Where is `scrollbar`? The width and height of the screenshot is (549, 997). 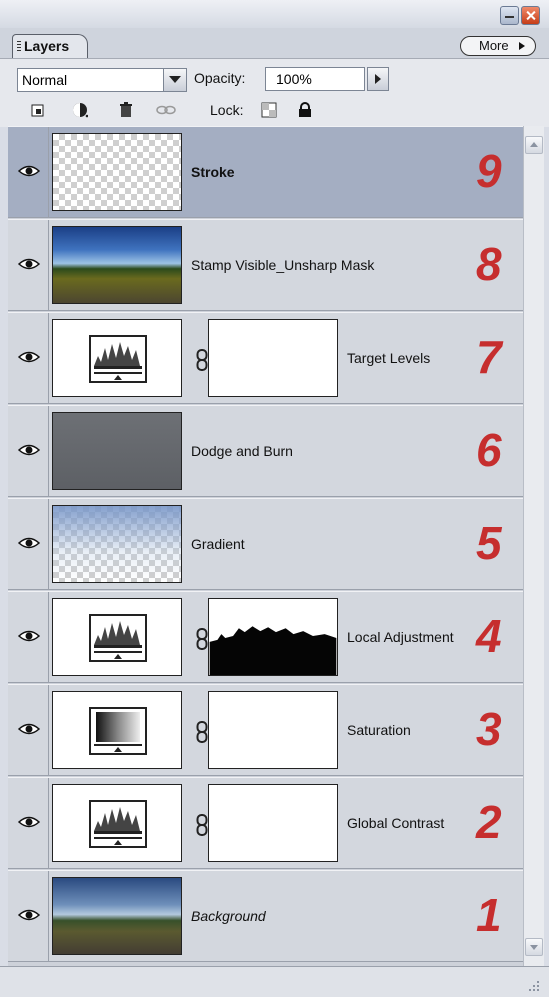 scrollbar is located at coordinates (533, 546).